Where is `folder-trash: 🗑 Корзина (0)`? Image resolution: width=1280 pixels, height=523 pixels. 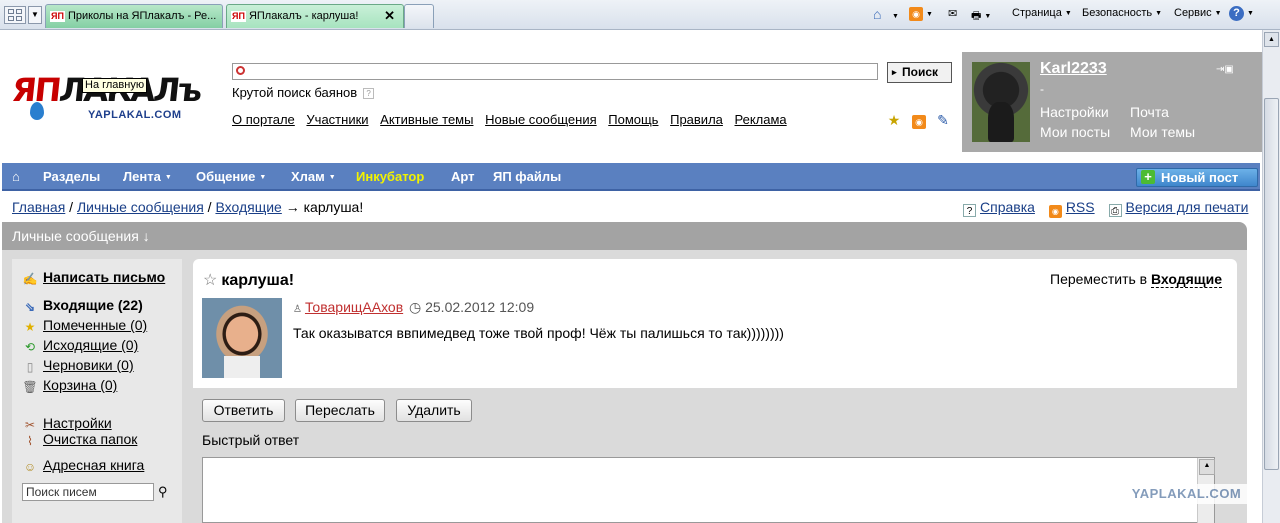 folder-trash: 🗑 Корзина (0) is located at coordinates (69, 385).